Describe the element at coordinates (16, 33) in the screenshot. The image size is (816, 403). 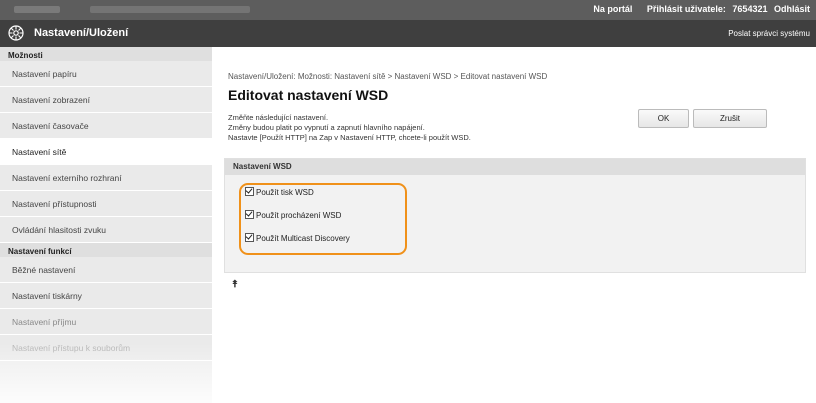
I see `settings-logo-icon` at that location.